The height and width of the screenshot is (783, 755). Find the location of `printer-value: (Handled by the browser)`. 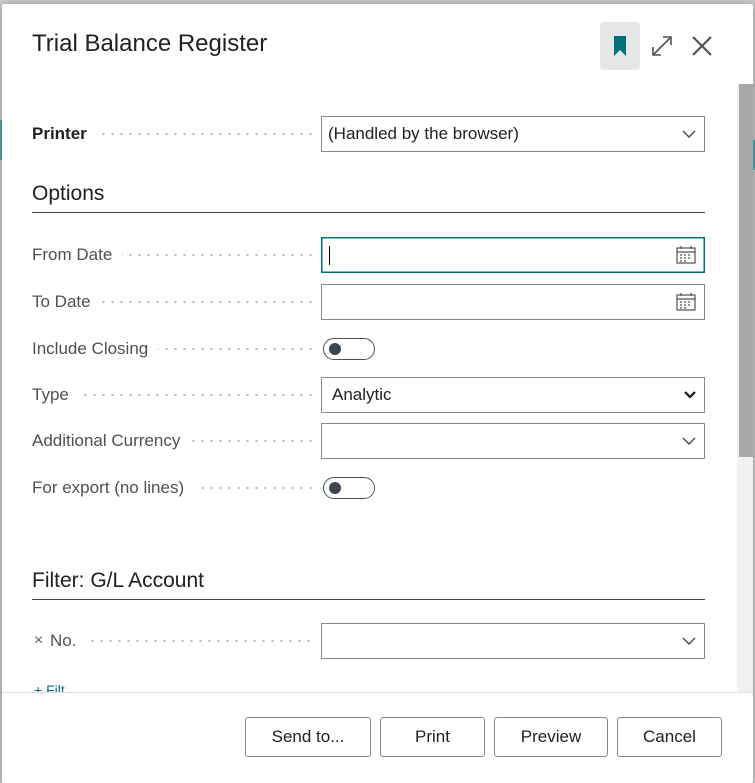

printer-value: (Handled by the browser) is located at coordinates (423, 133).